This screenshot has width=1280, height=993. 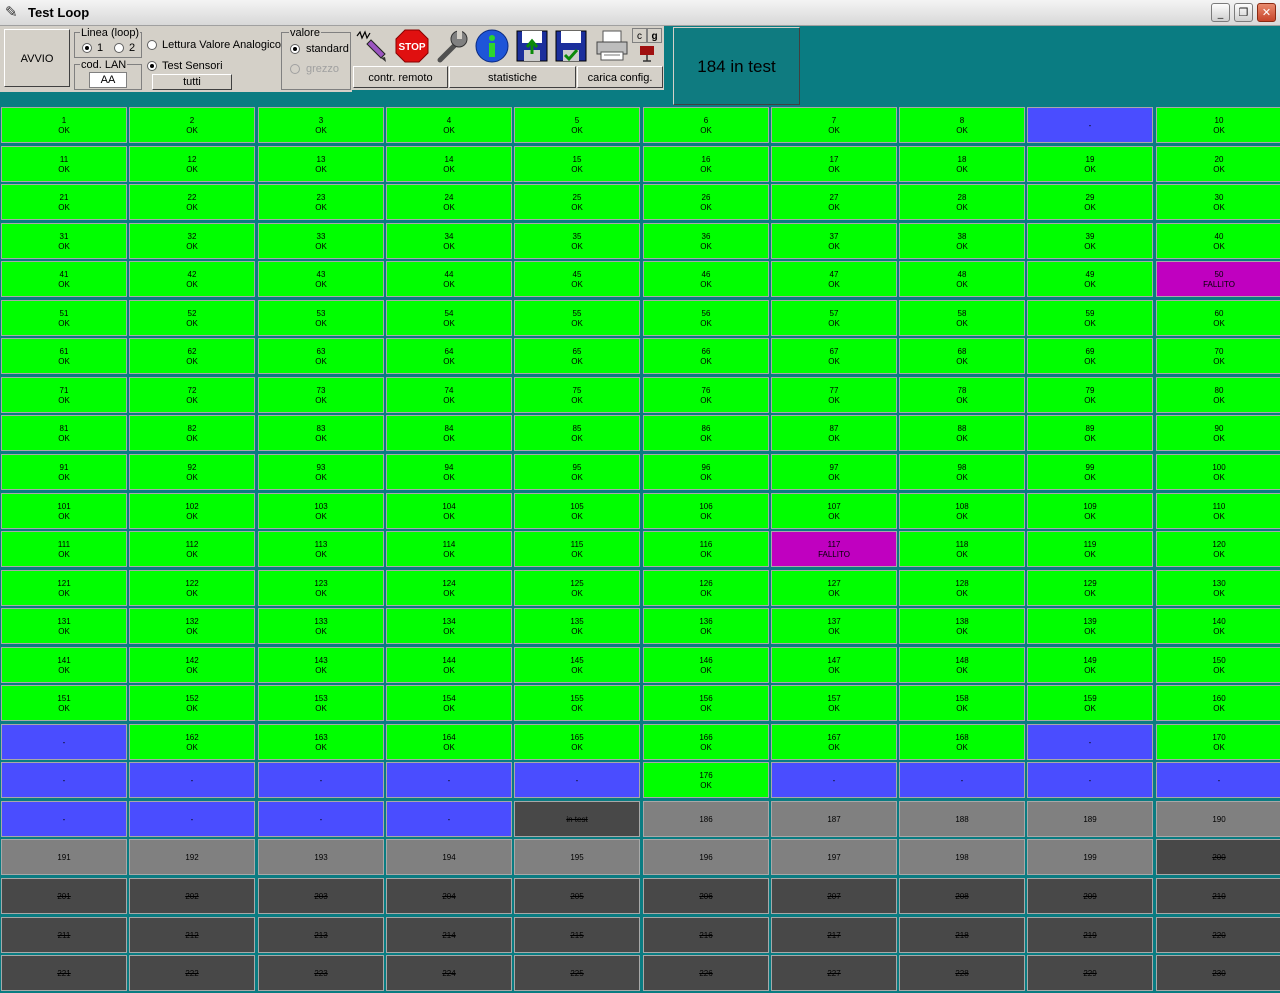 I want to click on sensor-cell: 74 OK, so click(x=449, y=395).